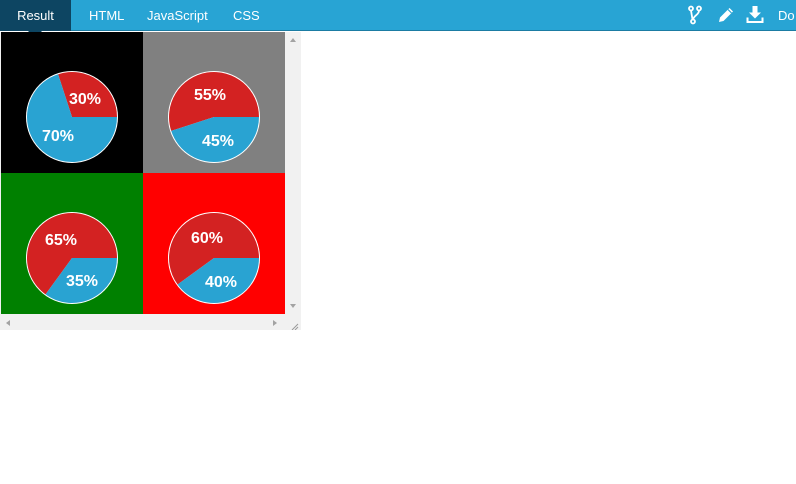 Image resolution: width=796 pixels, height=484 pixels. I want to click on pencil-icon, so click(726, 15).